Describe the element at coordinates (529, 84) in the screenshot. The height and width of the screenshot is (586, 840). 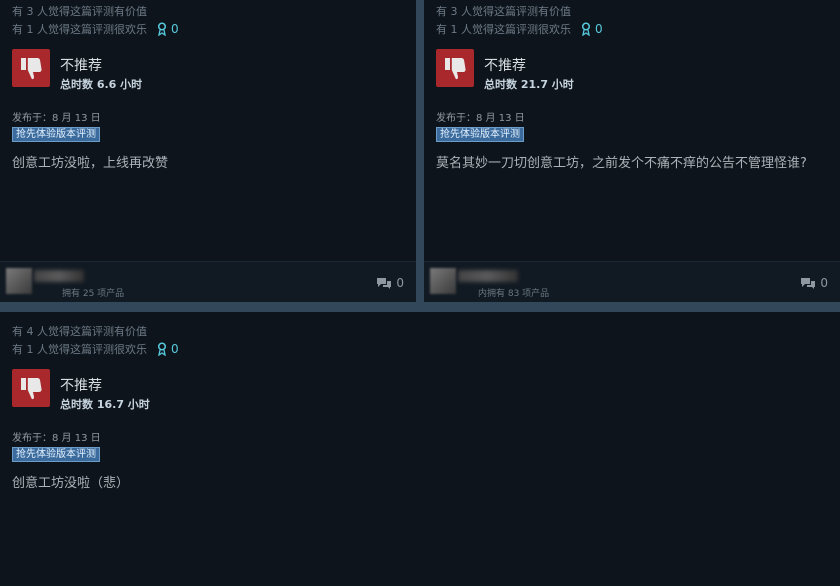
I see `playtime: 总时数 21.7 小时` at that location.